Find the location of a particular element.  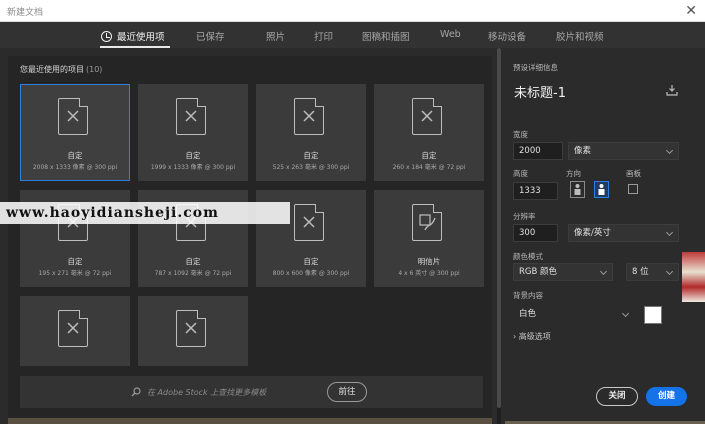

preset-size: 4 x 6 英寸 @ 300 ppi is located at coordinates (429, 273).